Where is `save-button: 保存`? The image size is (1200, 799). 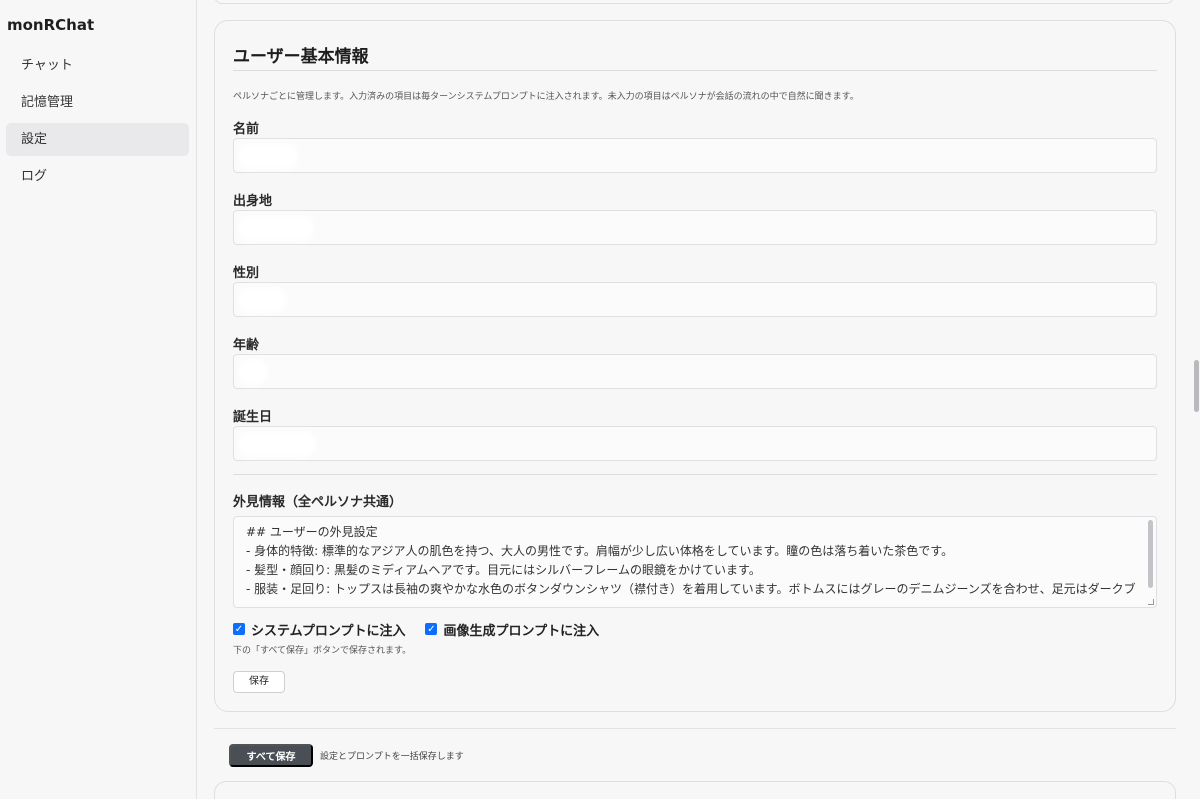
save-button: 保存 is located at coordinates (259, 682).